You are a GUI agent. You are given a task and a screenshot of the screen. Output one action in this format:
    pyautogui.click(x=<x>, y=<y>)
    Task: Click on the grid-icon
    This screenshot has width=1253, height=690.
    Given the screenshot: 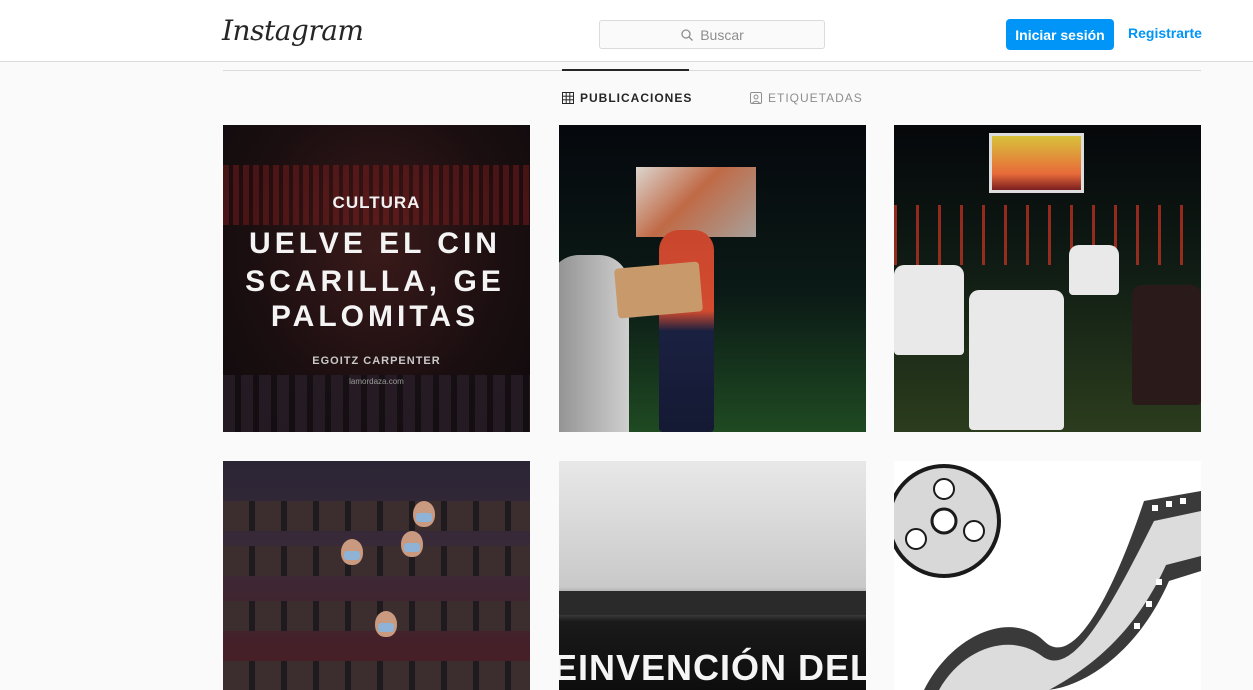 What is the action you would take?
    pyautogui.click(x=568, y=98)
    